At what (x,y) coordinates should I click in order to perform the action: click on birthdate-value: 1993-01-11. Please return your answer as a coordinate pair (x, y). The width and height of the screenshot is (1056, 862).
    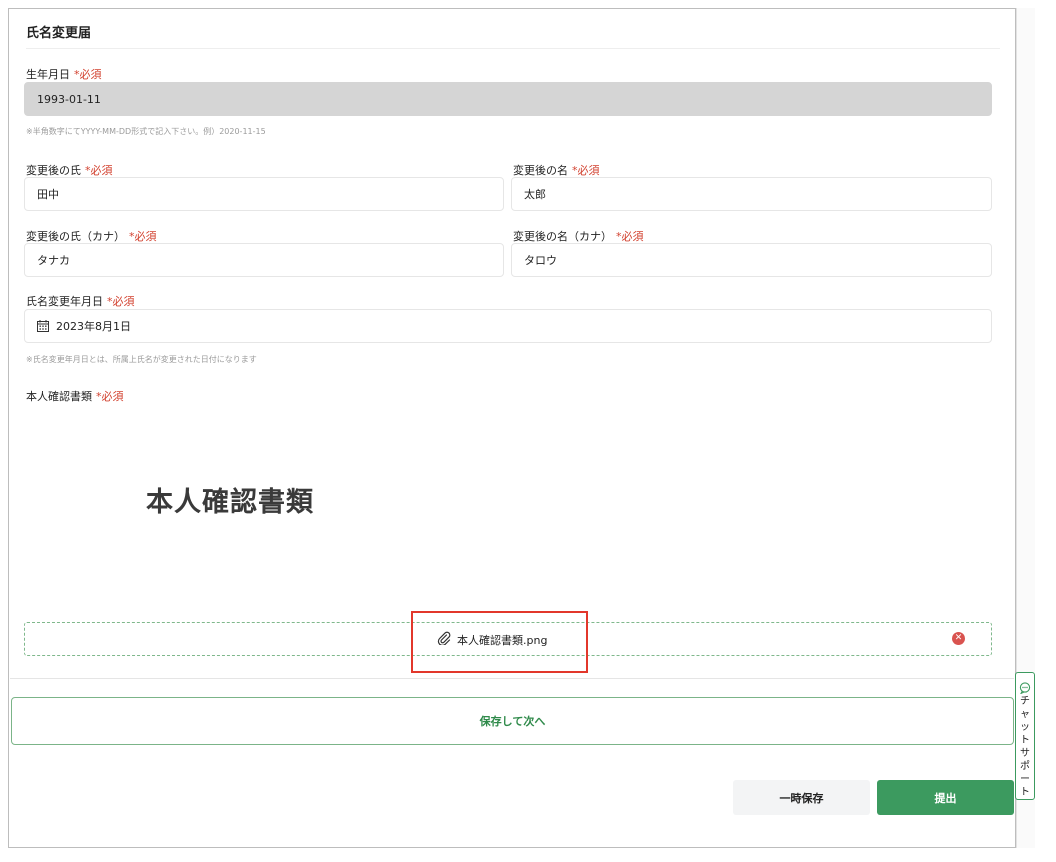
    Looking at the image, I should click on (69, 99).